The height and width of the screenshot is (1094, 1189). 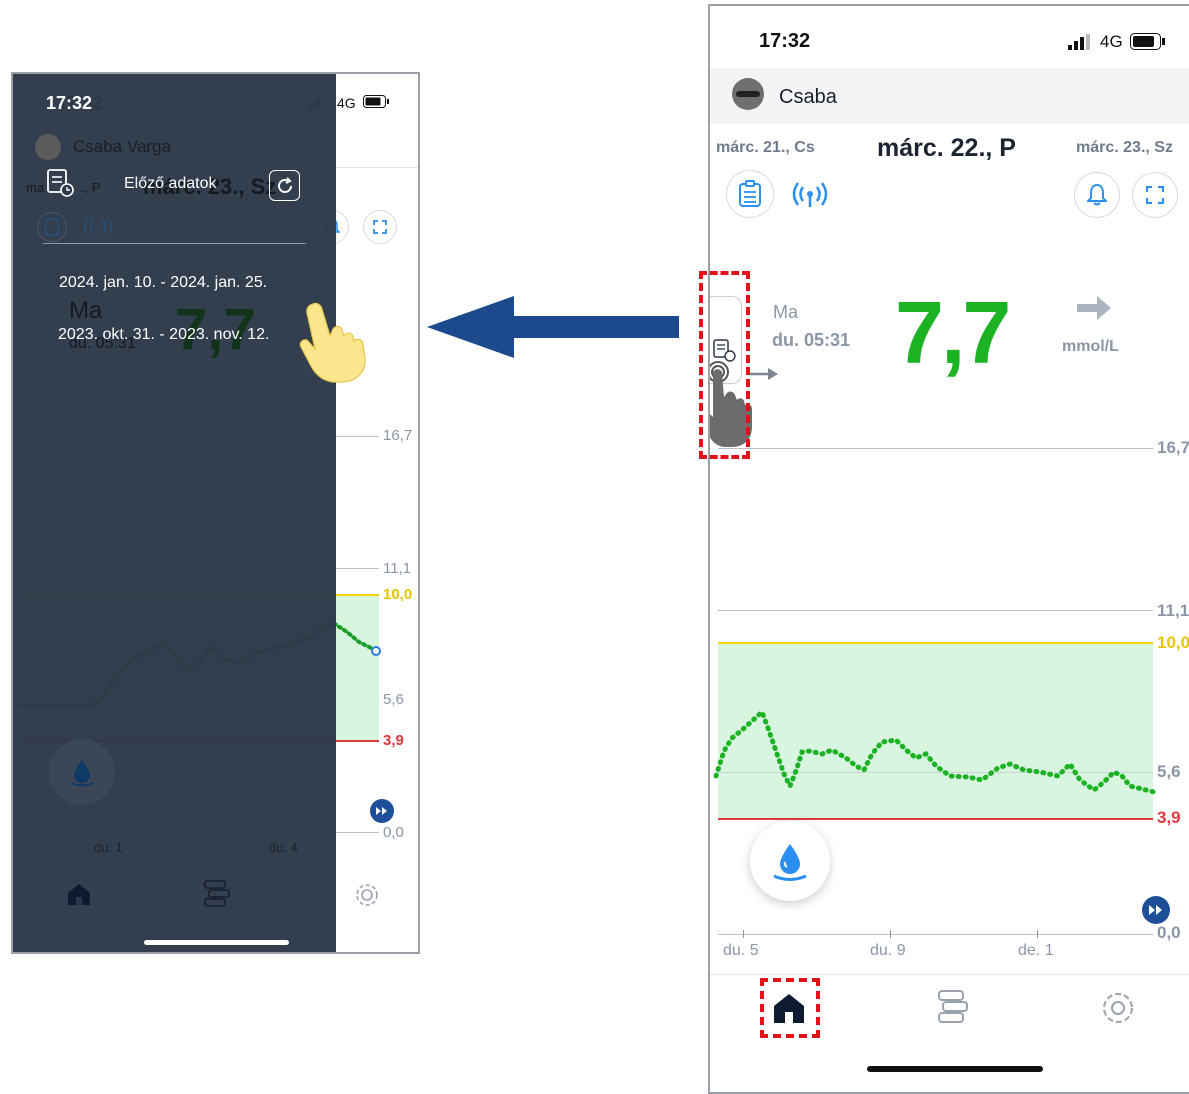 I want to click on avatar, so click(x=48, y=147).